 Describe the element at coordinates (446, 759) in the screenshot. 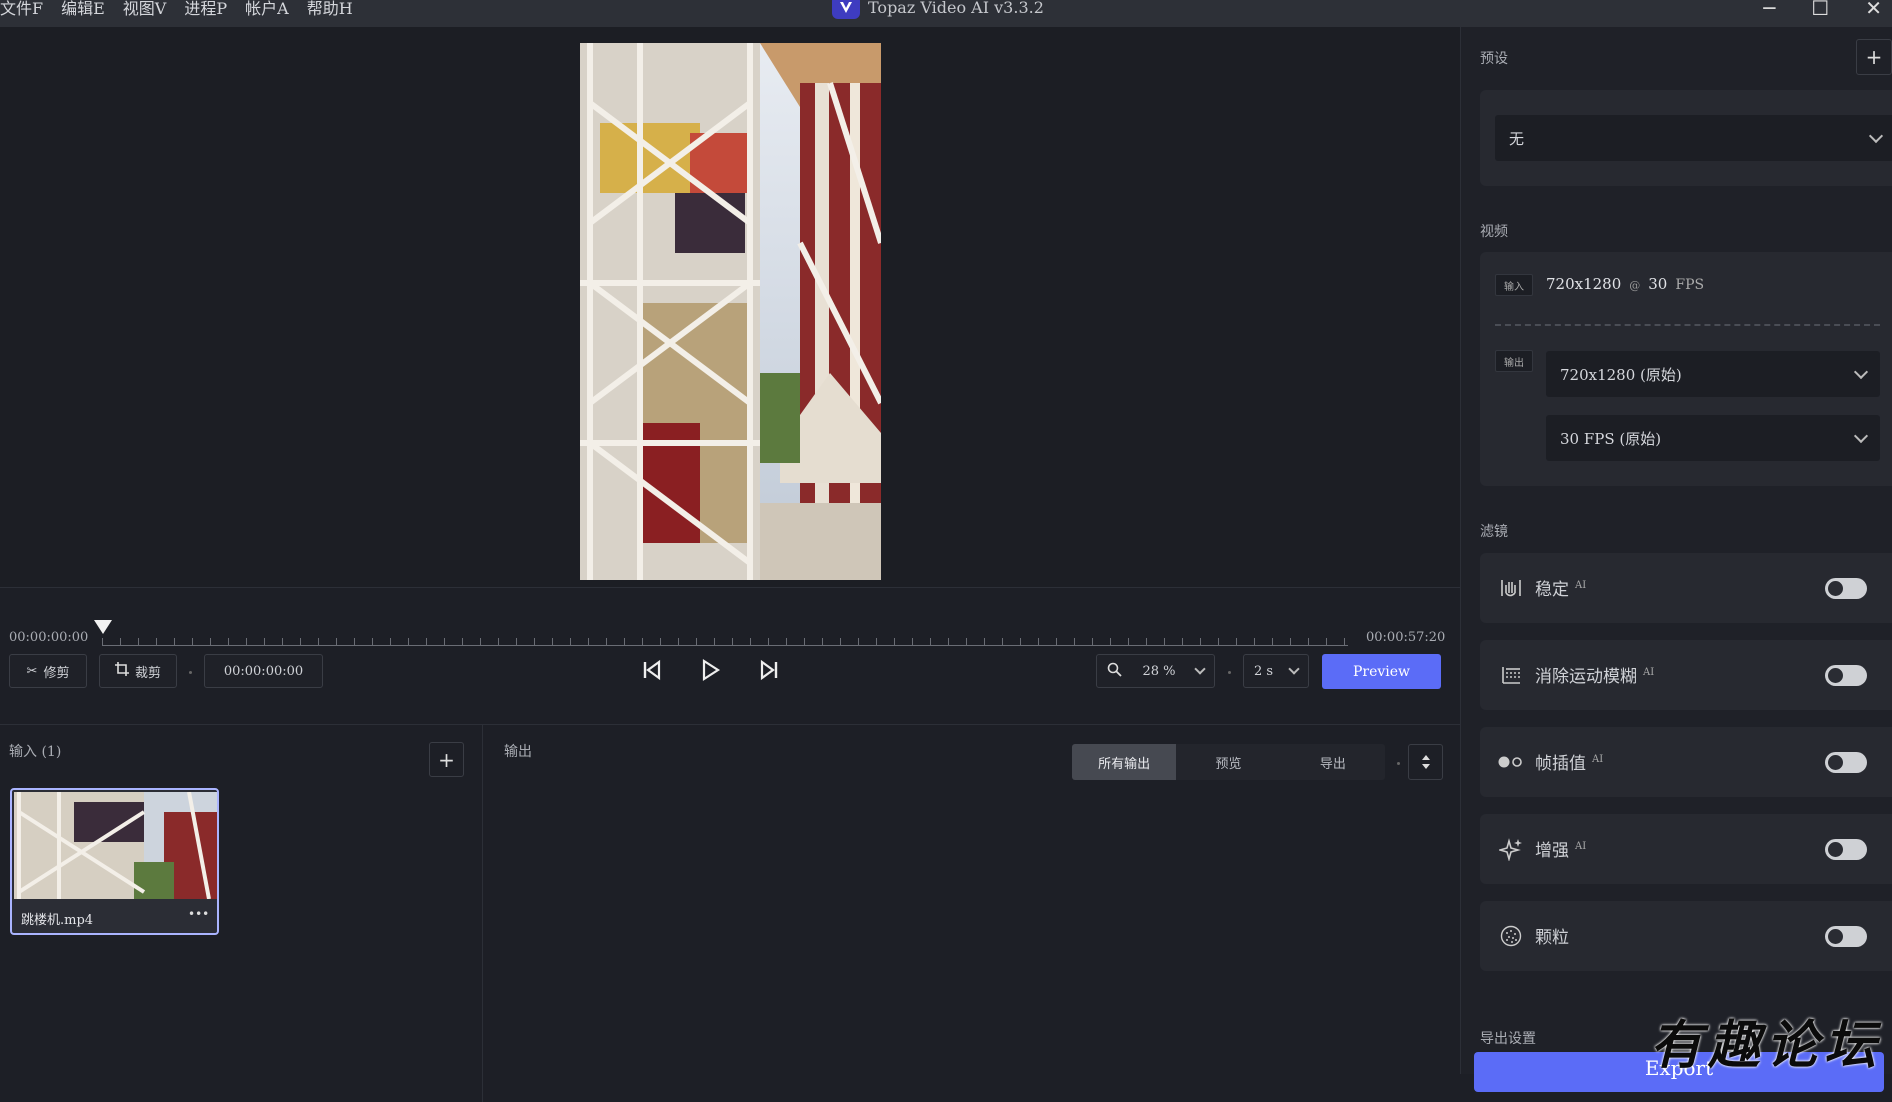

I see `add-input-button: +` at that location.